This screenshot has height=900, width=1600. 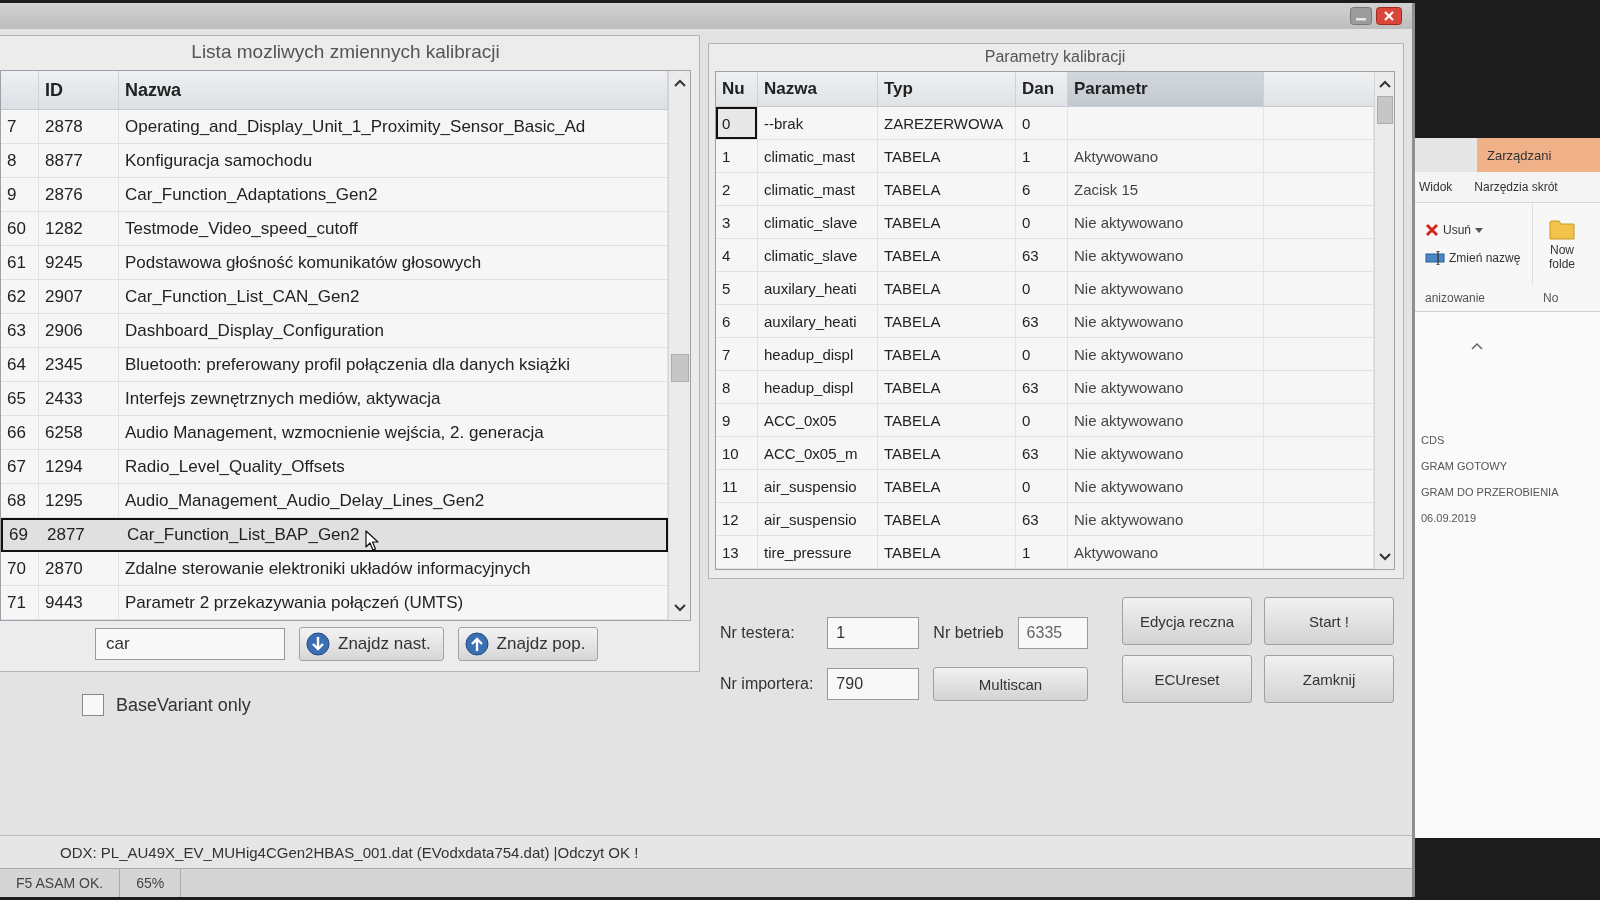 I want to click on table-row: 9 2876 Car_Function_Adaptations_Gen2, so click(x=334, y=195).